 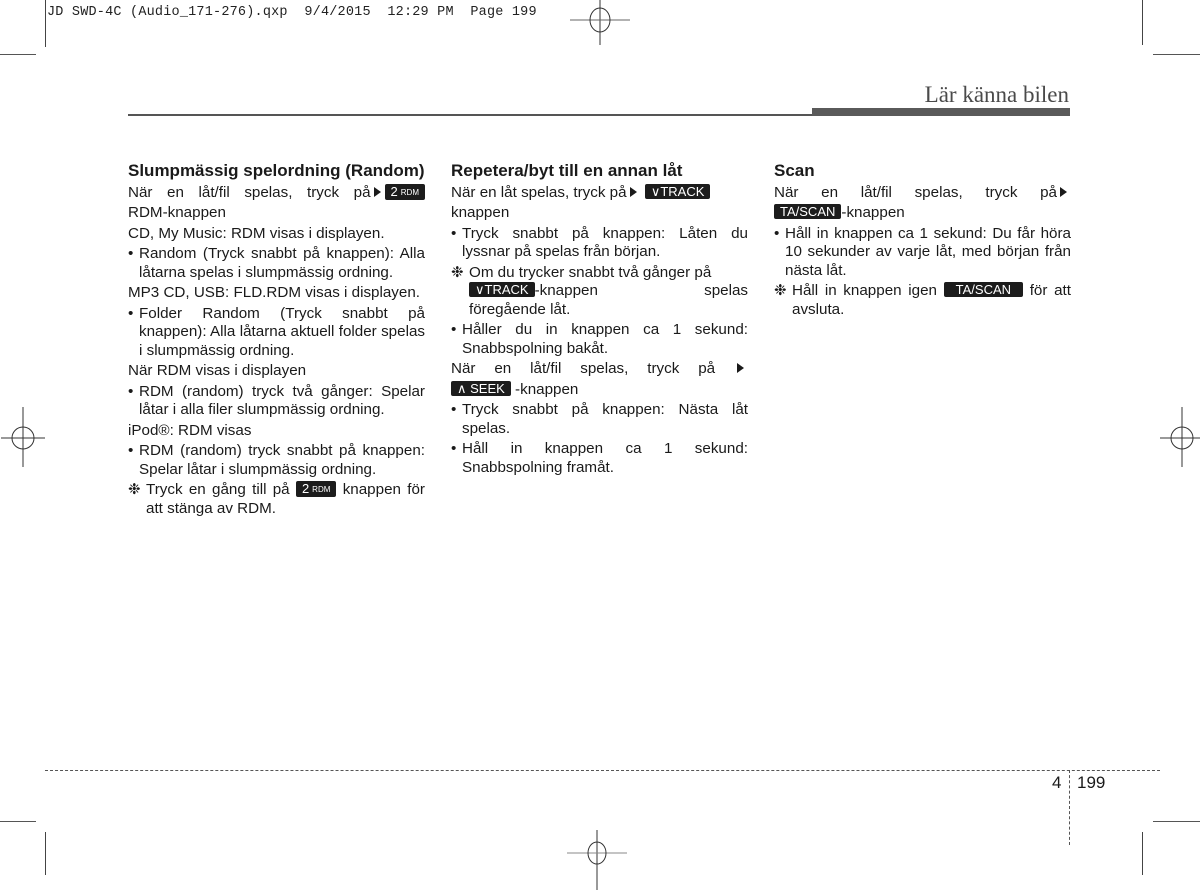 What do you see at coordinates (941, 112) in the screenshot?
I see `header-rule-accent` at bounding box center [941, 112].